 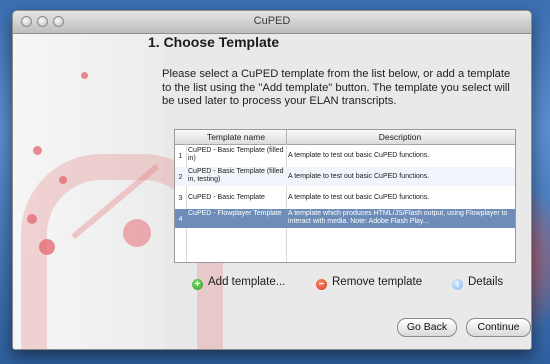 I want to click on table-header: Template name Description, so click(x=345, y=137).